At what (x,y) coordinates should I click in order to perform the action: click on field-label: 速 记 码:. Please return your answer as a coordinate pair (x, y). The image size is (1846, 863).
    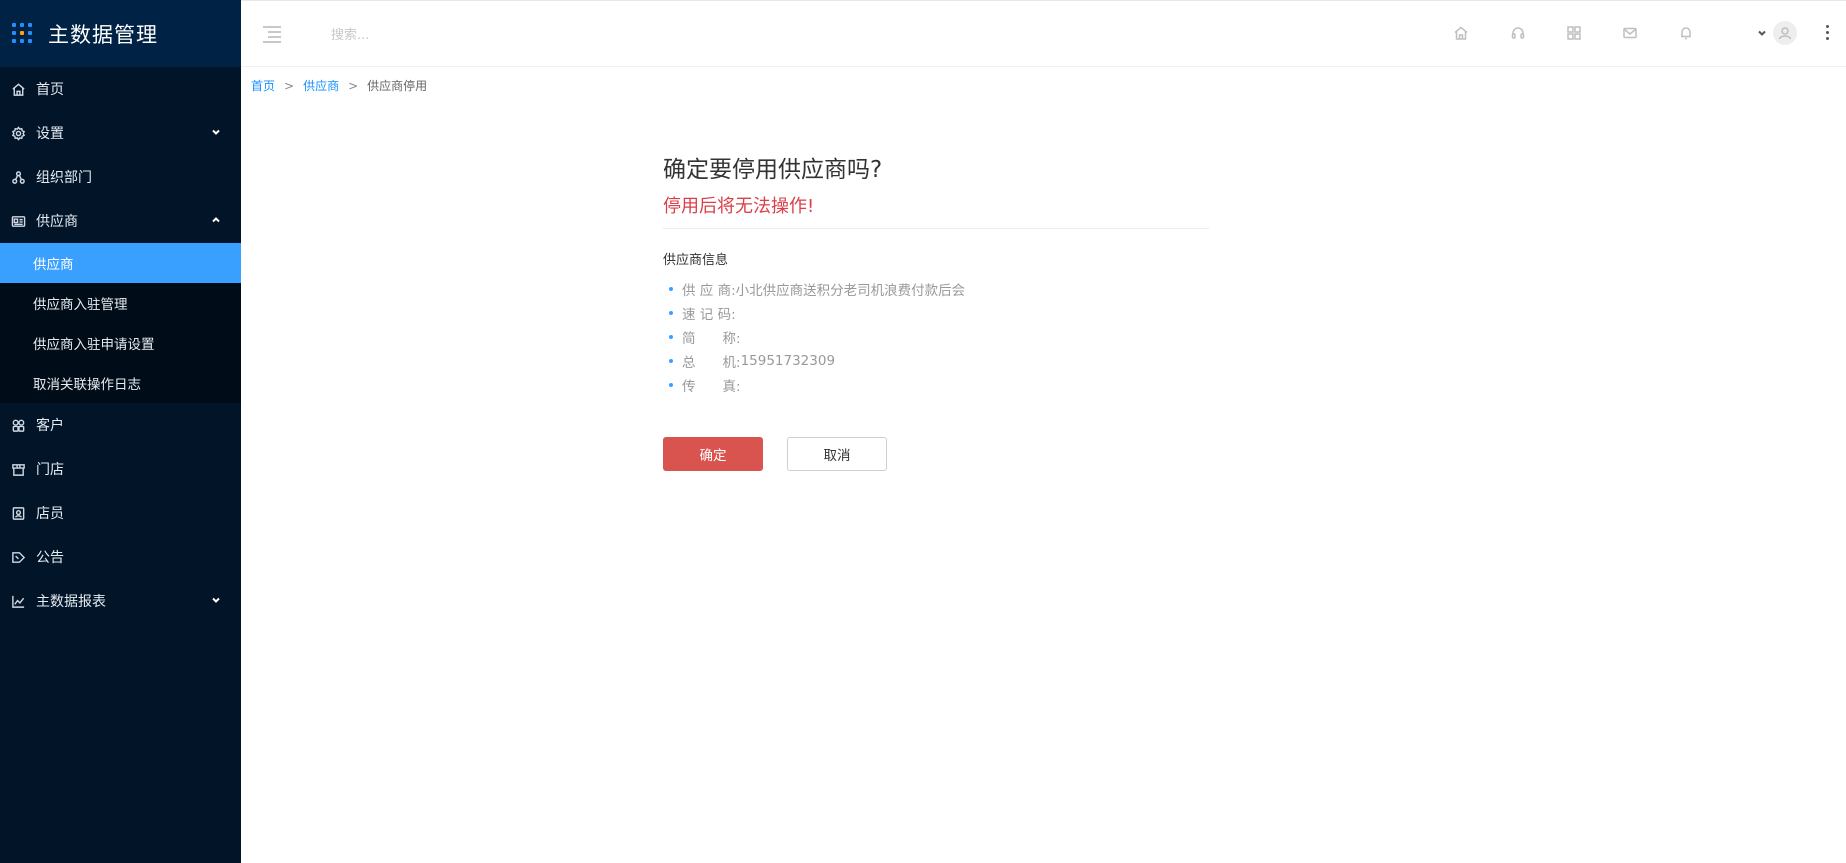
    Looking at the image, I should click on (709, 315).